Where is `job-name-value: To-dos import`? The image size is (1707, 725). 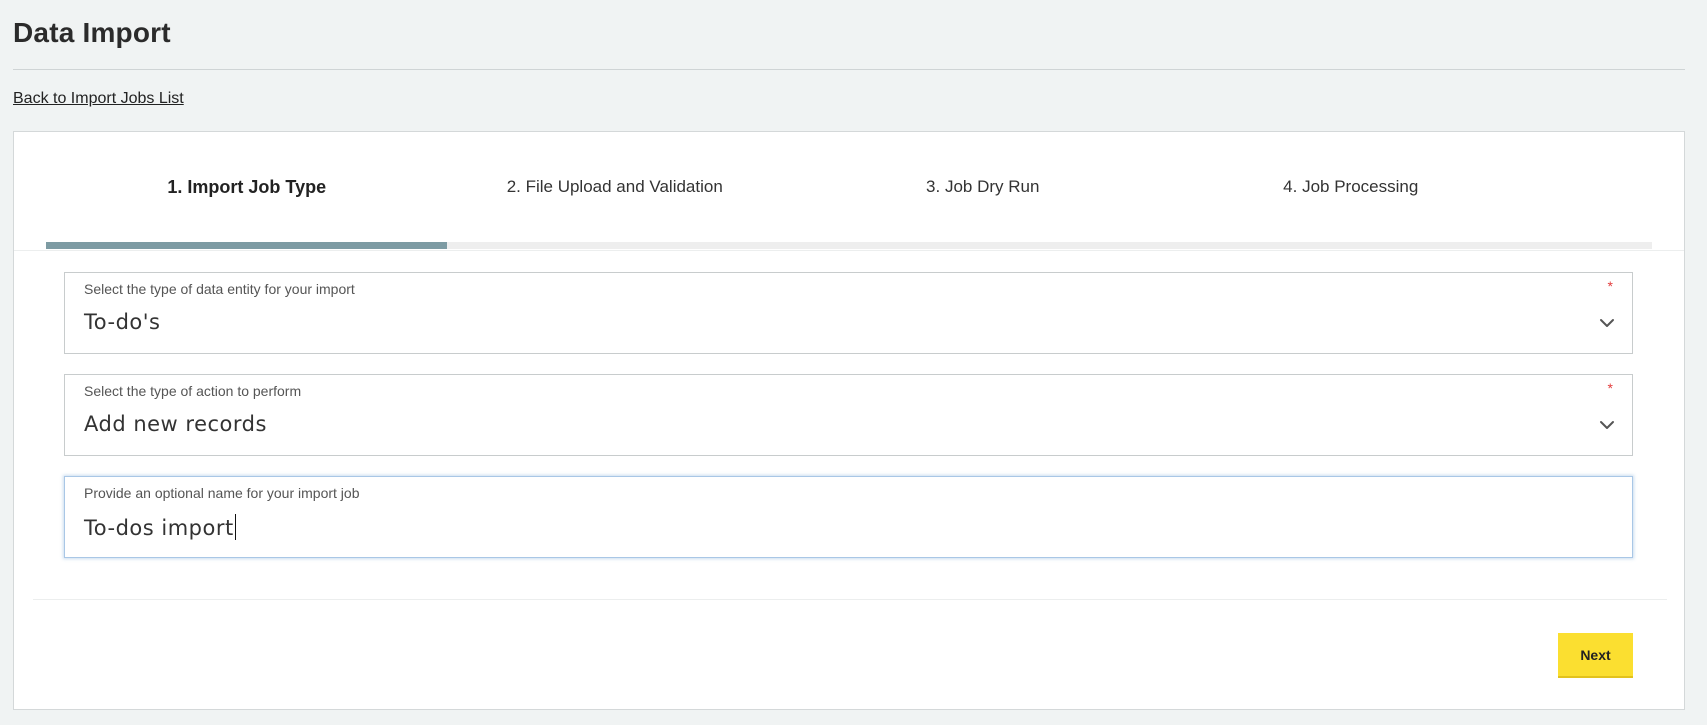 job-name-value: To-dos import is located at coordinates (159, 528).